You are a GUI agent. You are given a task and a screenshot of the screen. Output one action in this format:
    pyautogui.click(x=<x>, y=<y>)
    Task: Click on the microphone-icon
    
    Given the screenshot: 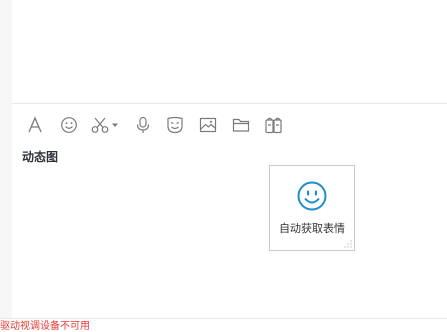 What is the action you would take?
    pyautogui.click(x=143, y=124)
    